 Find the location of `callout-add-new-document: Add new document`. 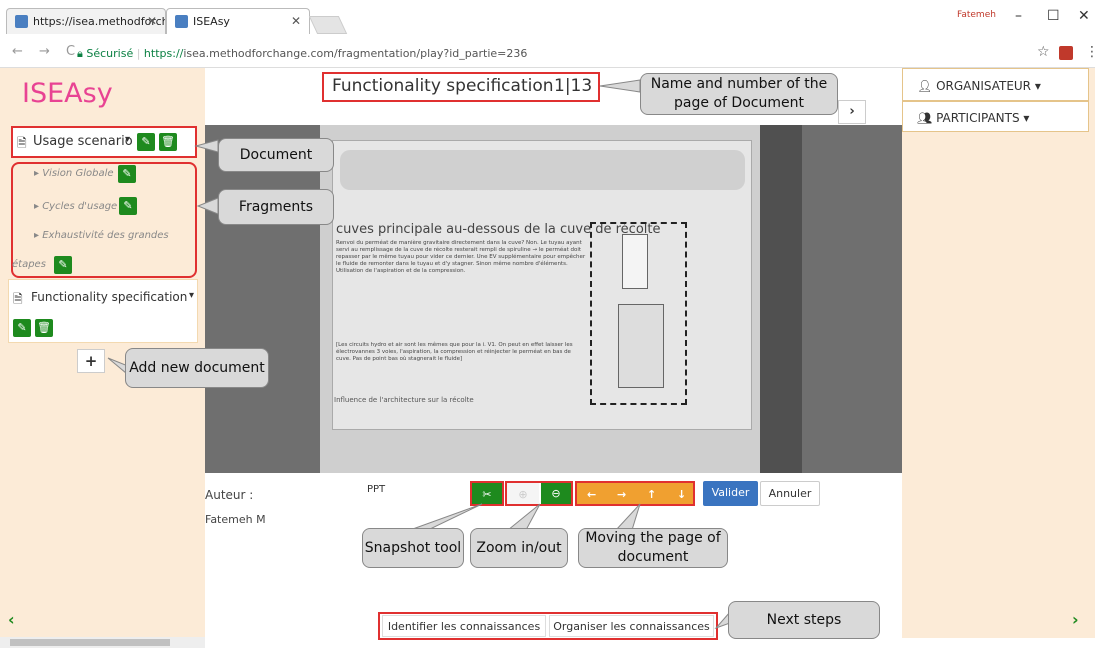

callout-add-new-document: Add new document is located at coordinates (197, 368).